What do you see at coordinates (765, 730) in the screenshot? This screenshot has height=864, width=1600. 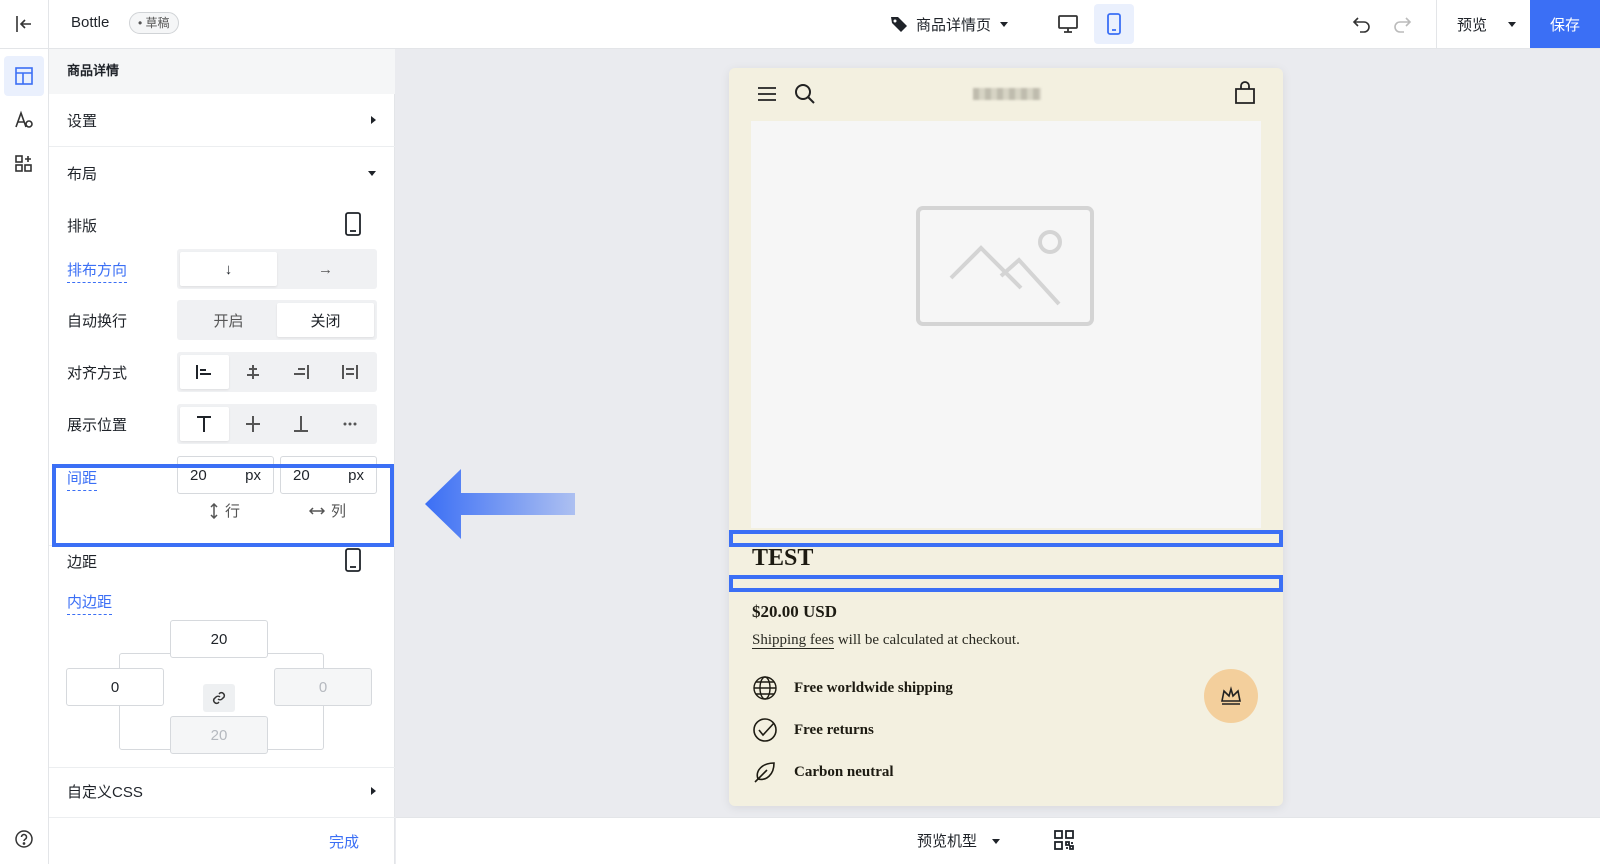 I see `check-circle-icon` at bounding box center [765, 730].